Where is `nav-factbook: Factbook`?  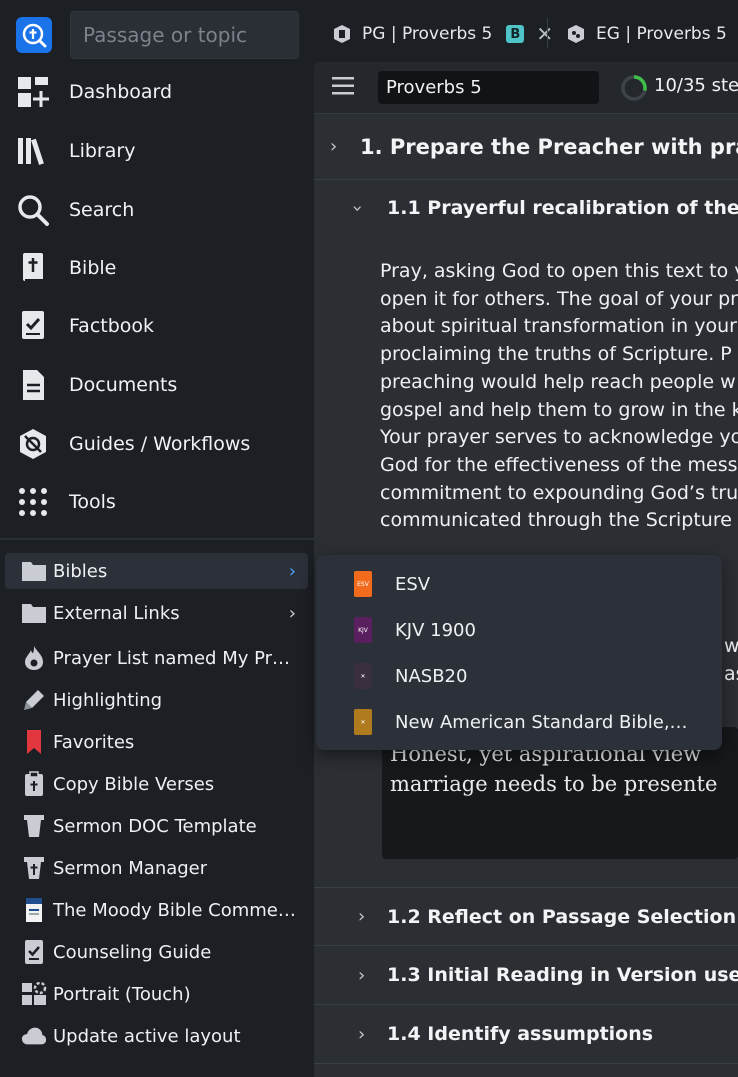 nav-factbook: Factbook is located at coordinates (157, 326).